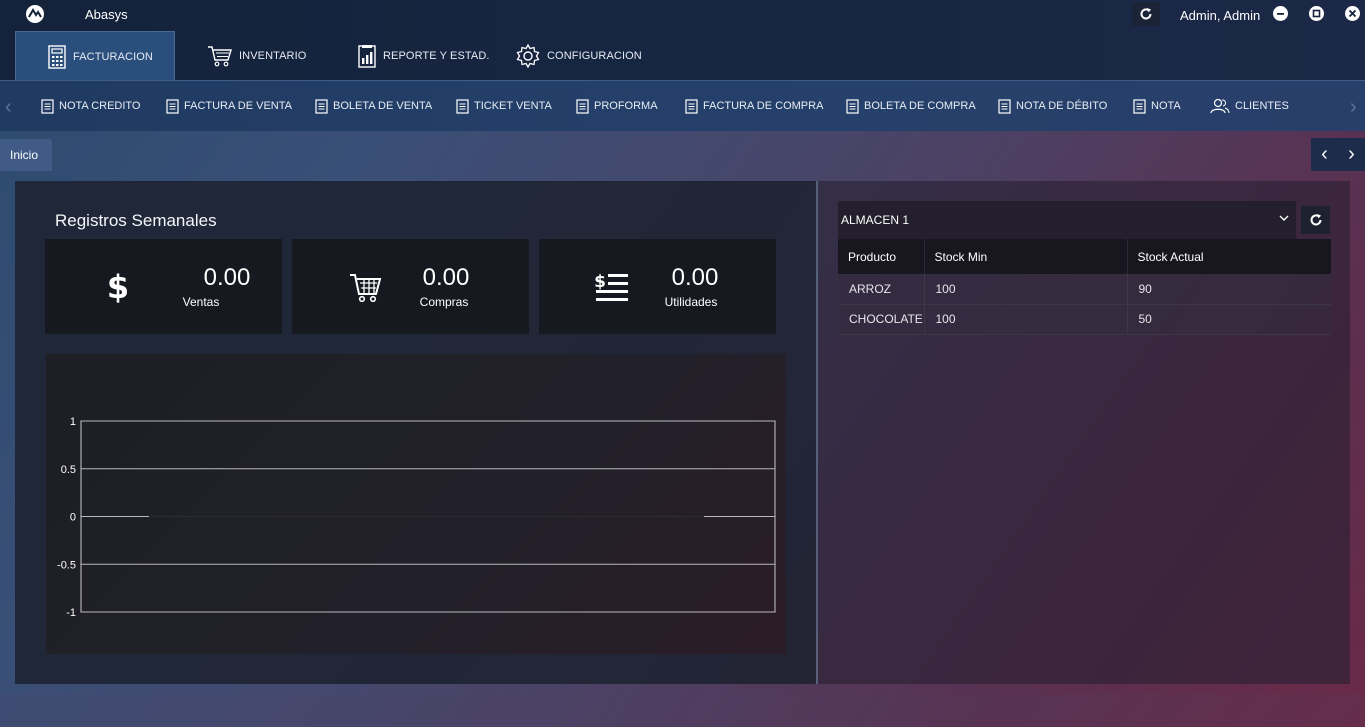 This screenshot has height=727, width=1365. I want to click on minimize-icon, so click(1280, 14).